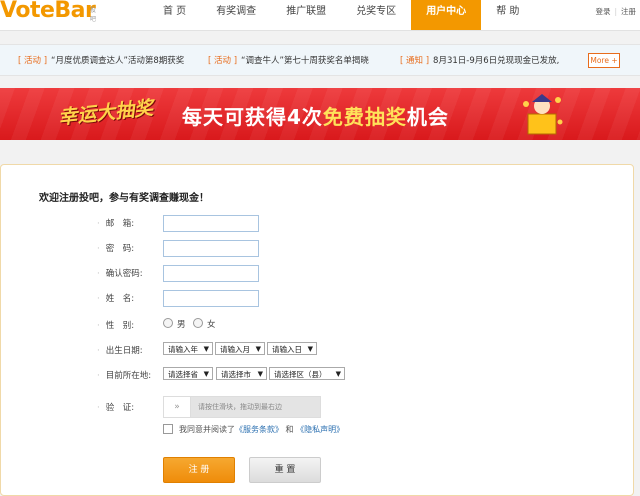  What do you see at coordinates (236, 15) in the screenshot?
I see `nav-survey: 有奖调查` at bounding box center [236, 15].